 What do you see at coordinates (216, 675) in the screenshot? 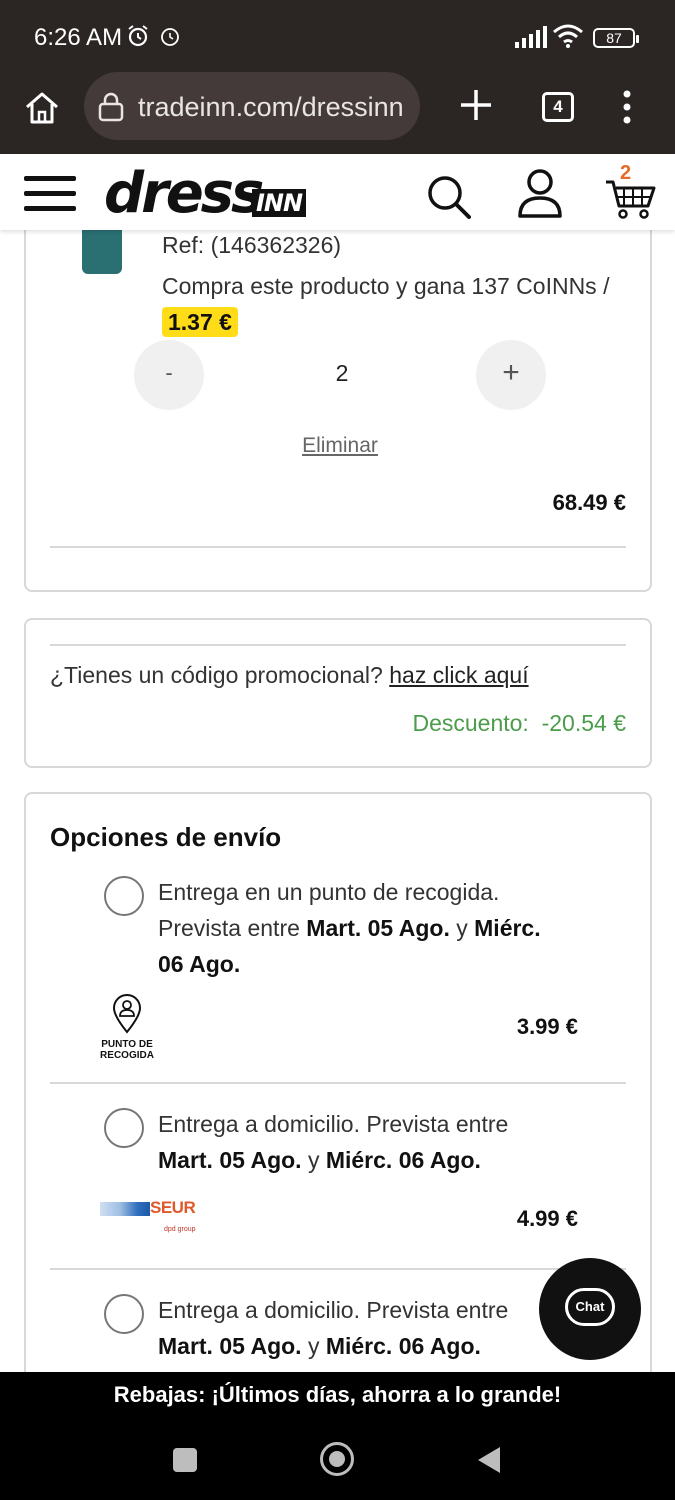
I see `promo-question: ¿Tienes un código promocional?` at bounding box center [216, 675].